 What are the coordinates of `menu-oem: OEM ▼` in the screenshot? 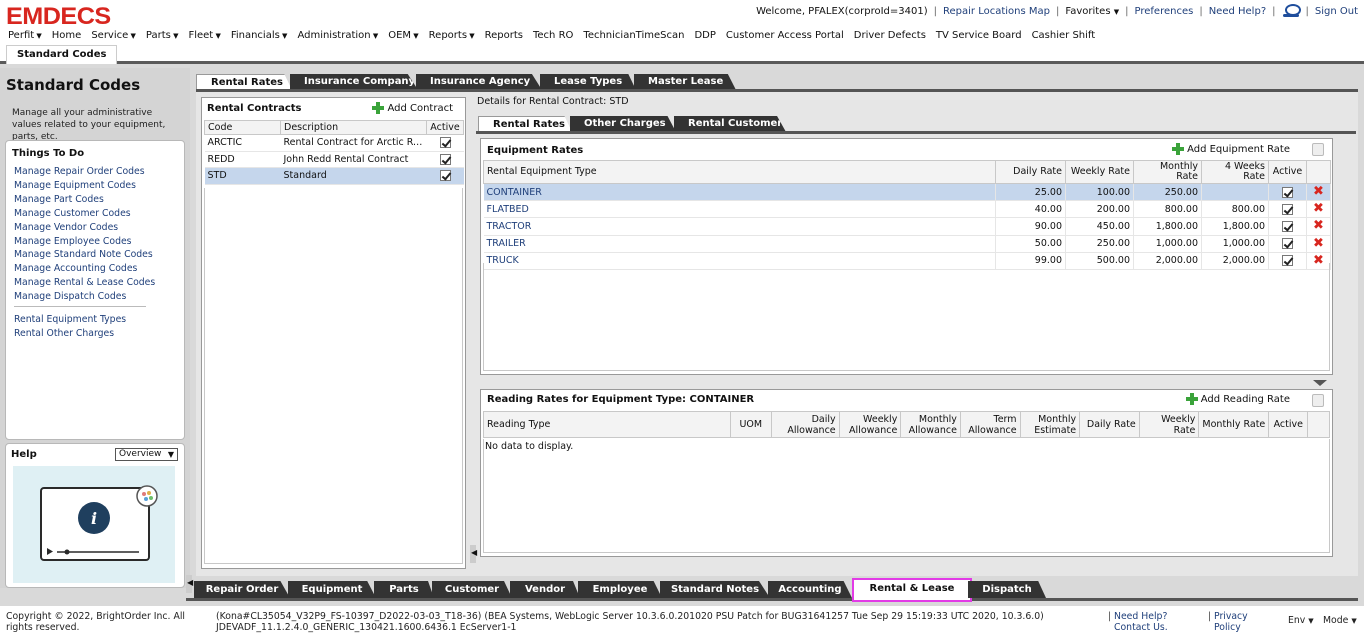 It's located at (403, 35).